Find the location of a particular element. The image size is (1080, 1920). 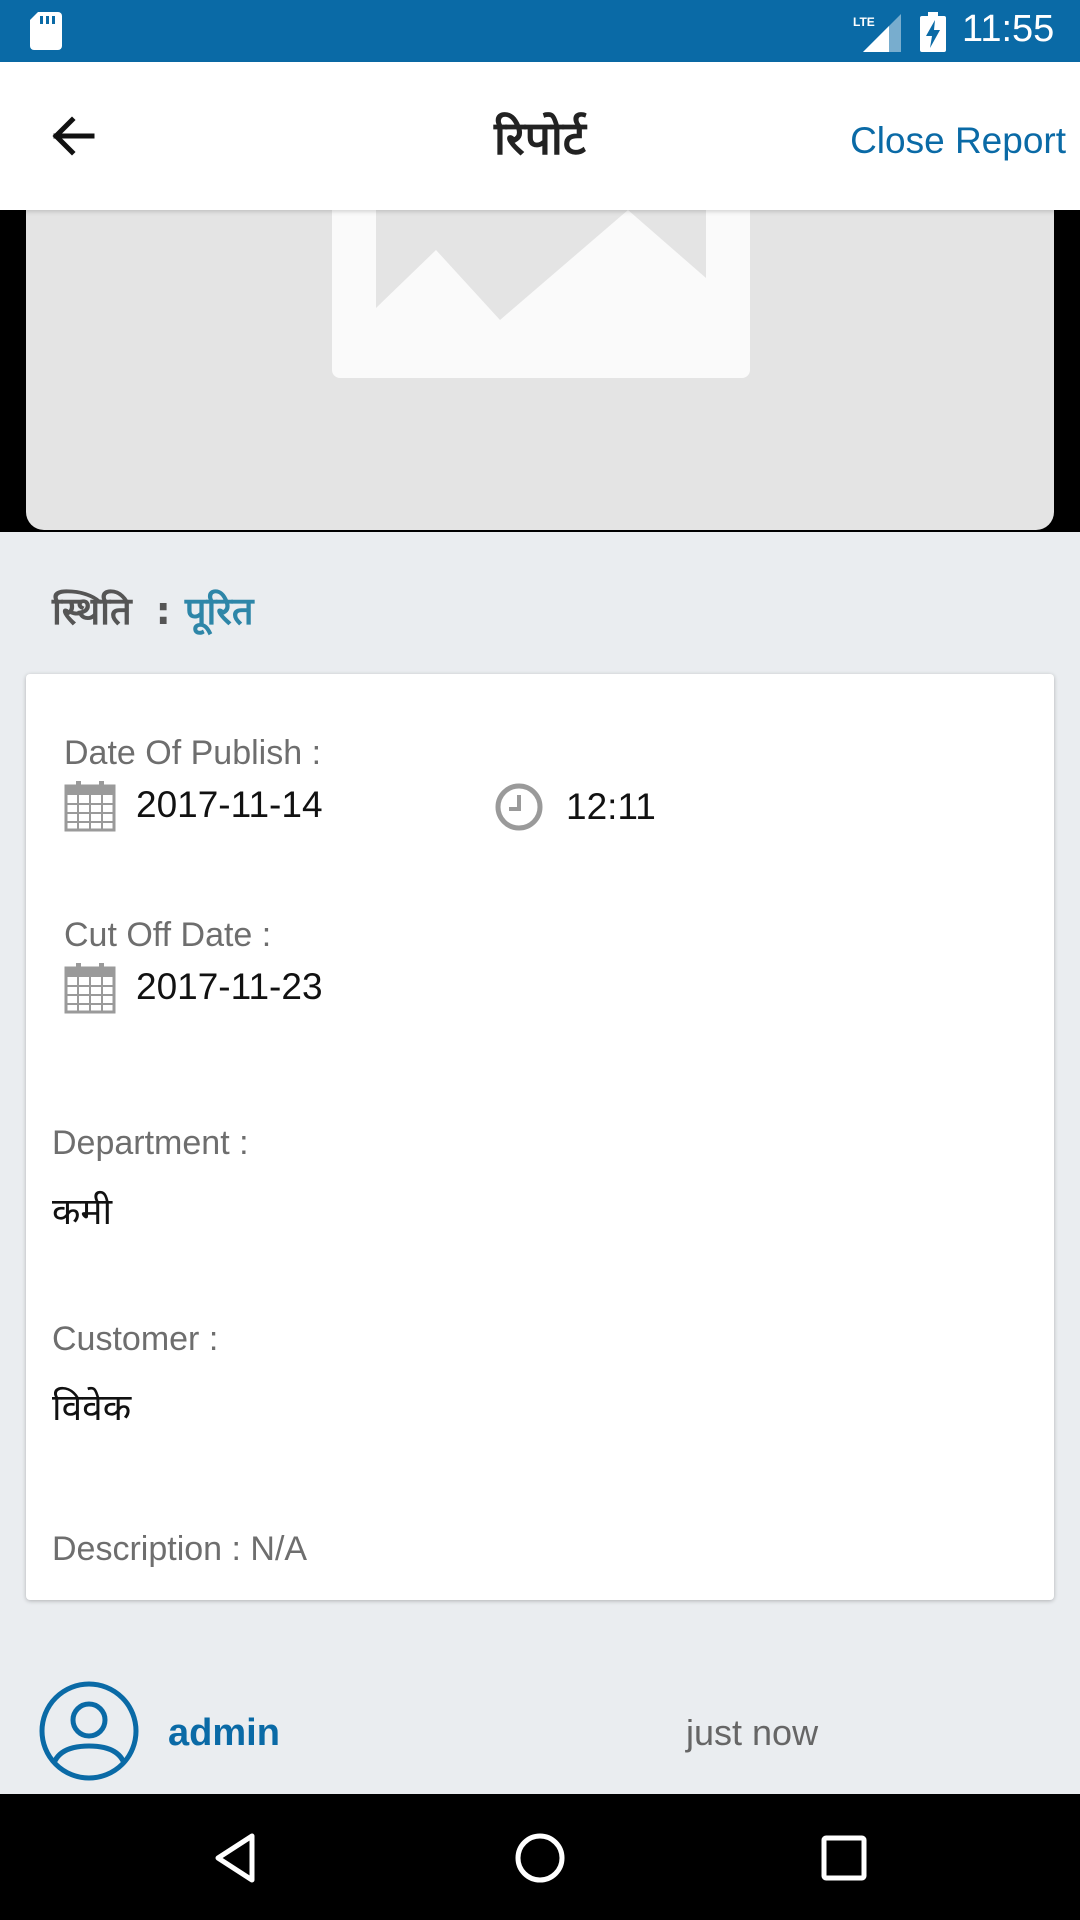

nav-home-icon is located at coordinates (540, 1858).